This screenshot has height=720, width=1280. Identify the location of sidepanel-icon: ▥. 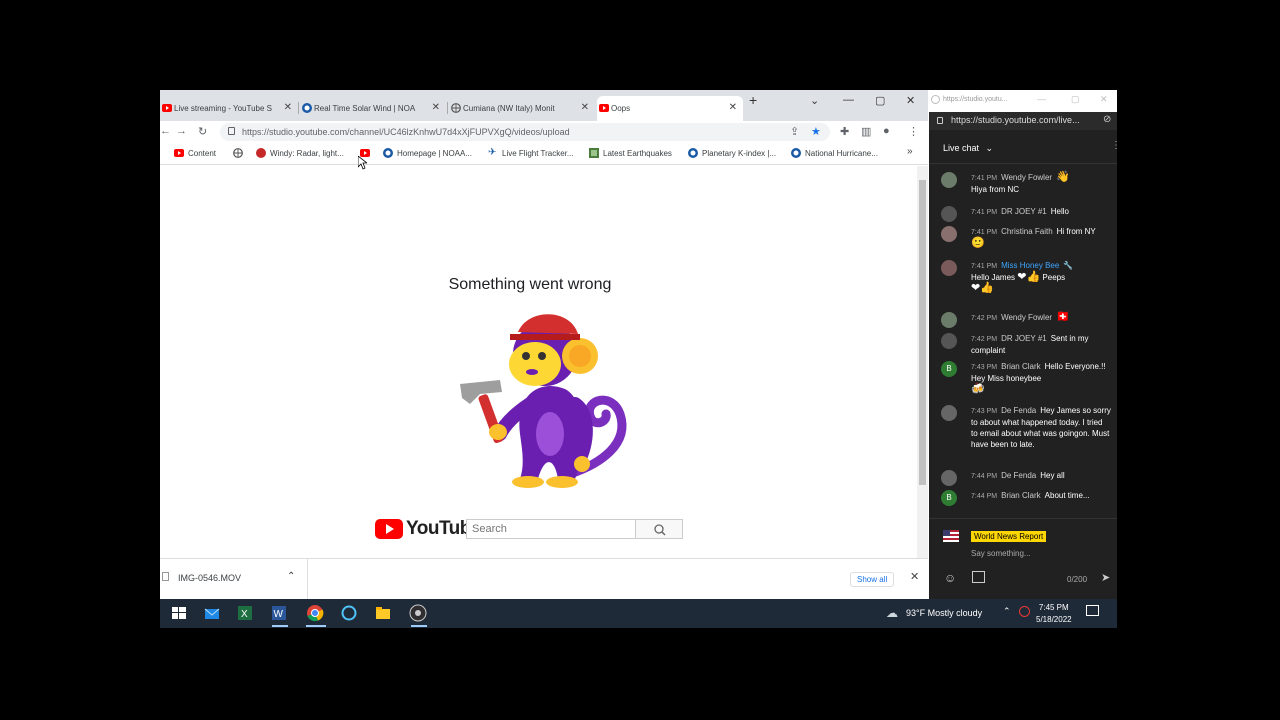
(866, 131).